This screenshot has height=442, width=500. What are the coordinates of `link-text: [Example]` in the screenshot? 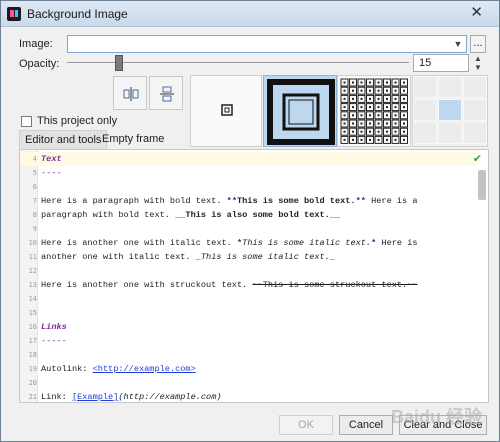 It's located at (95, 397).